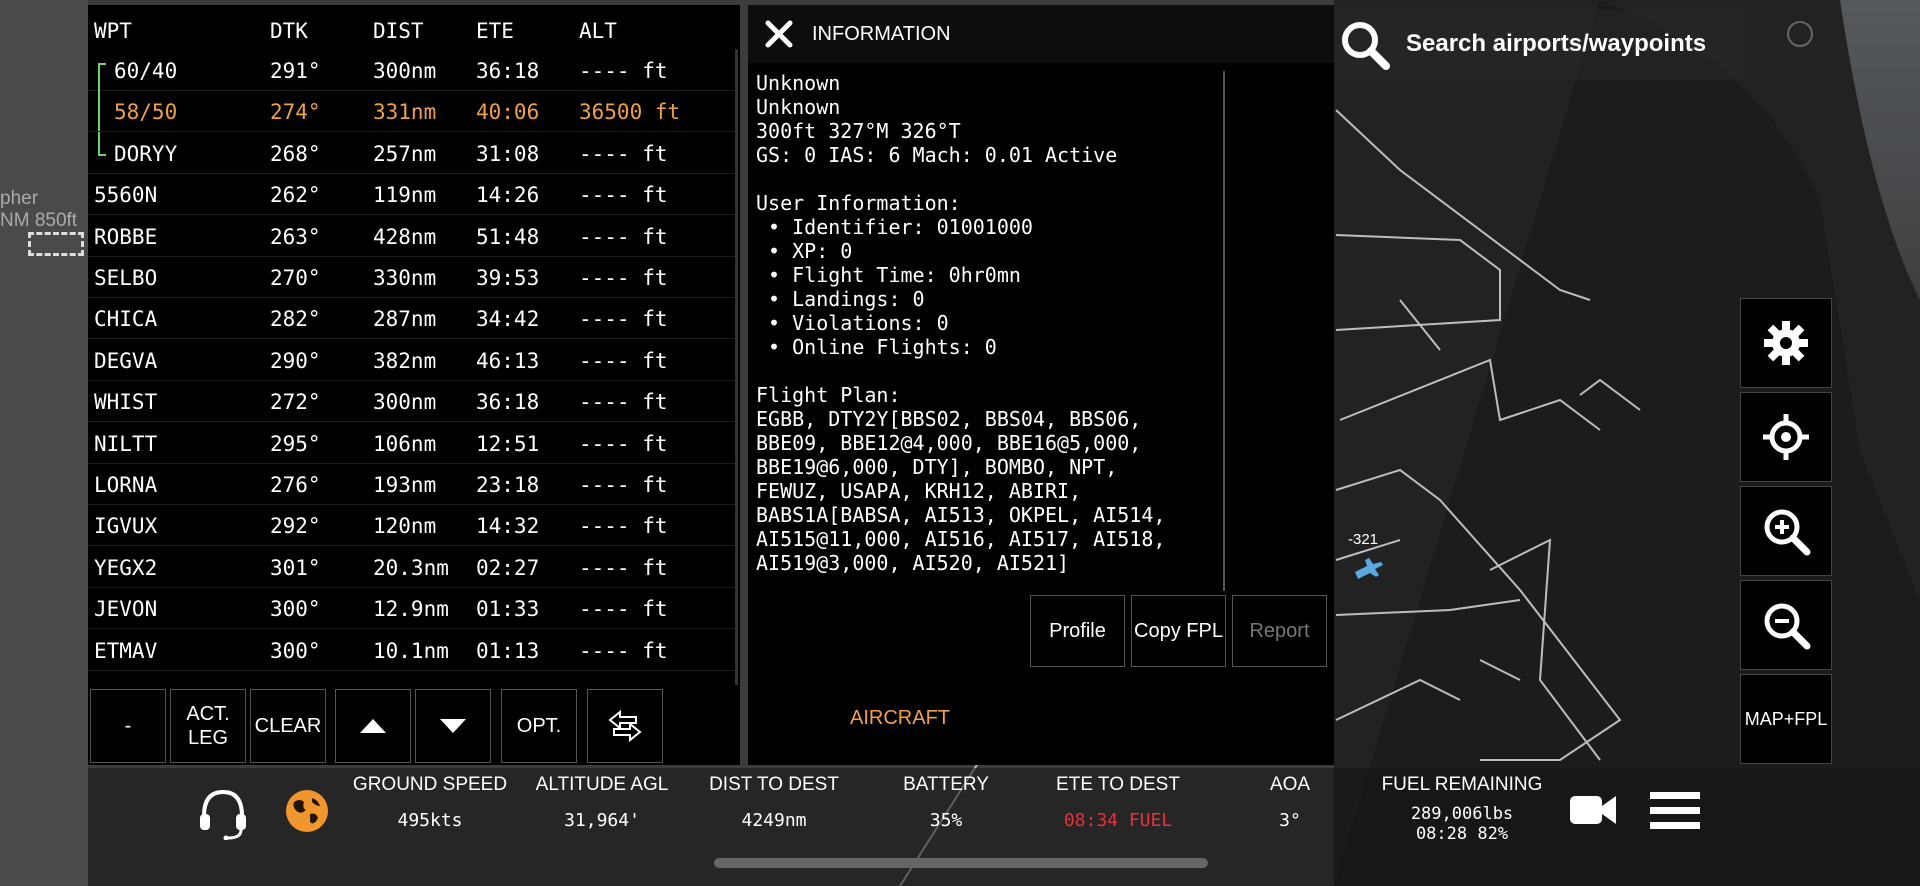 This screenshot has width=1920, height=886. What do you see at coordinates (288, 726) in the screenshot?
I see `clear-button: CLEAR` at bounding box center [288, 726].